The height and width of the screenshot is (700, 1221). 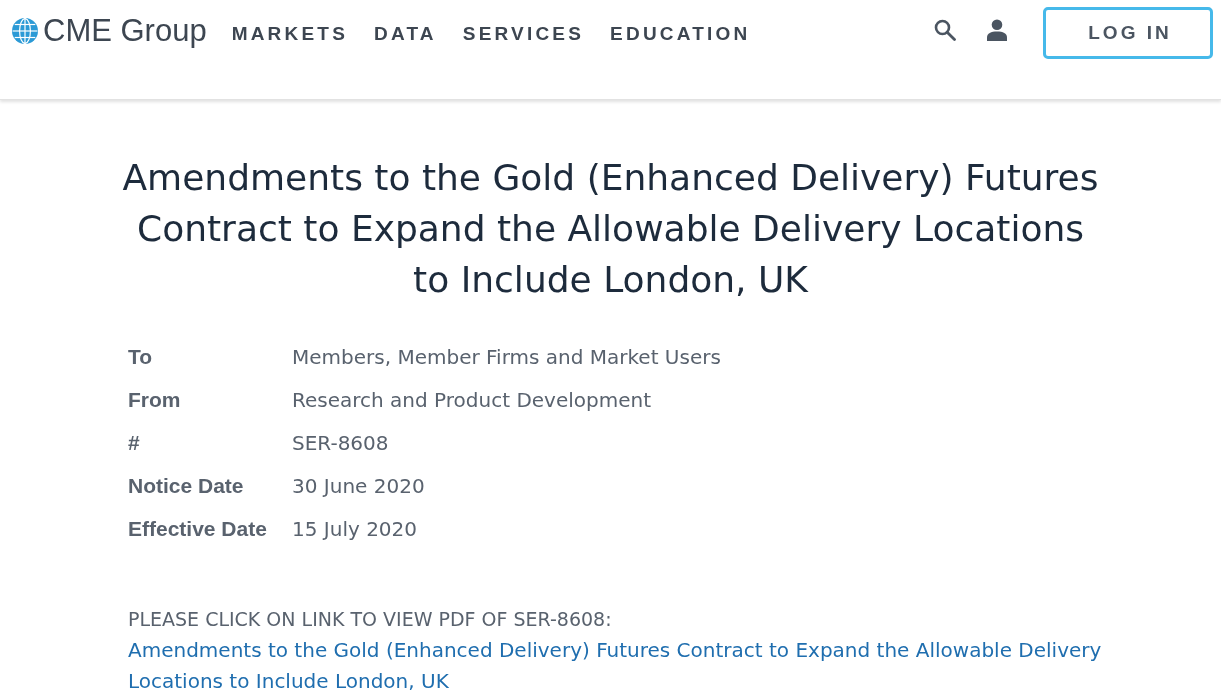 I want to click on field-value: 30 June 2020, so click(x=358, y=485).